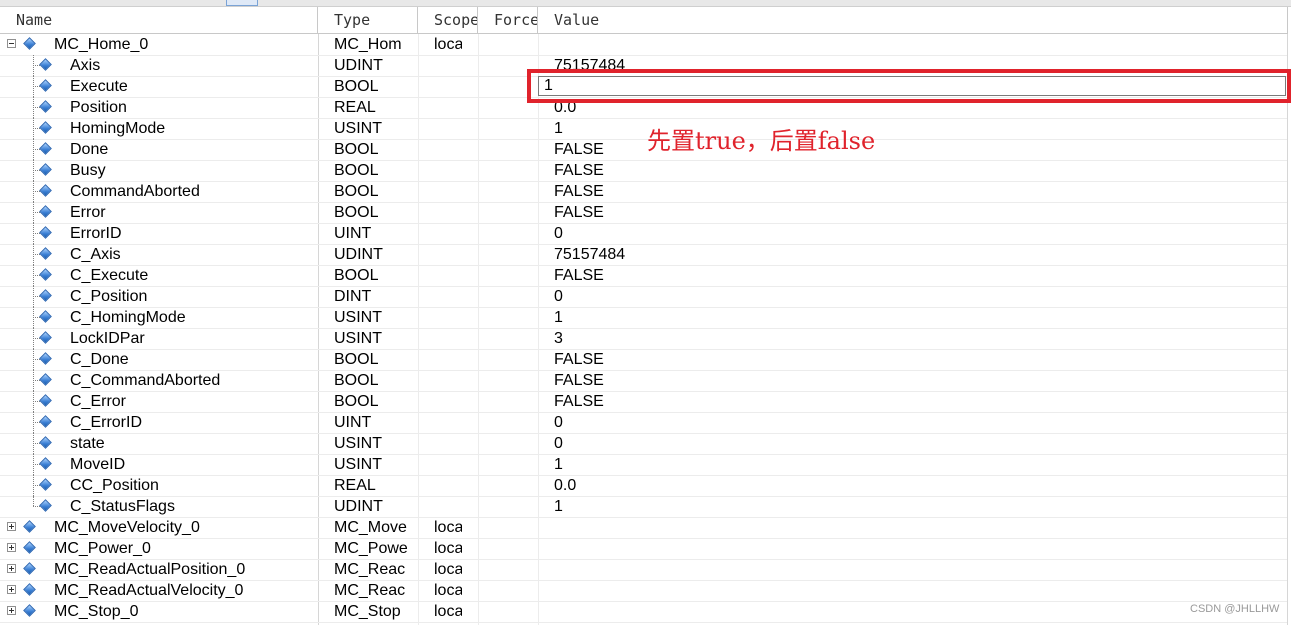 This screenshot has height=625, width=1291. What do you see at coordinates (109, 275) in the screenshot?
I see `row-name: C_Execute` at bounding box center [109, 275].